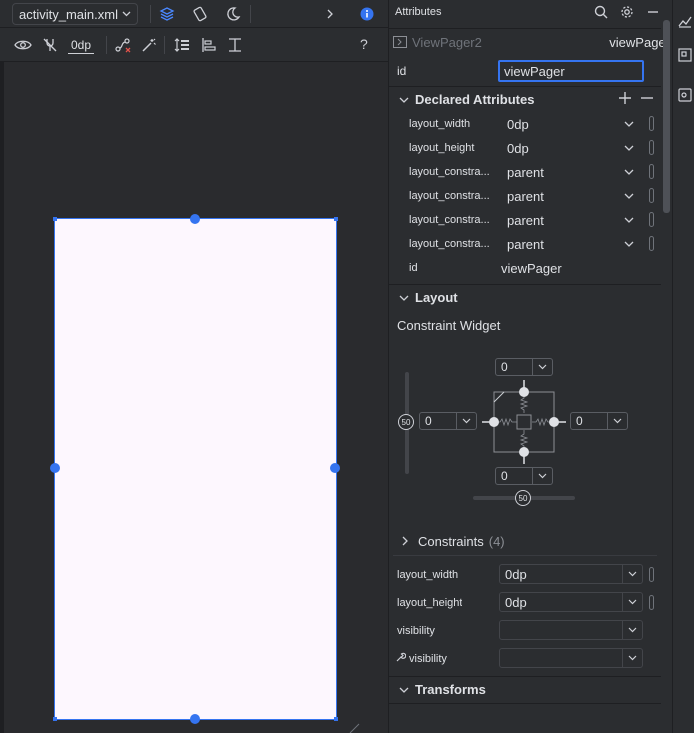  I want to click on infer-constraints-wand-icon, so click(149, 45).